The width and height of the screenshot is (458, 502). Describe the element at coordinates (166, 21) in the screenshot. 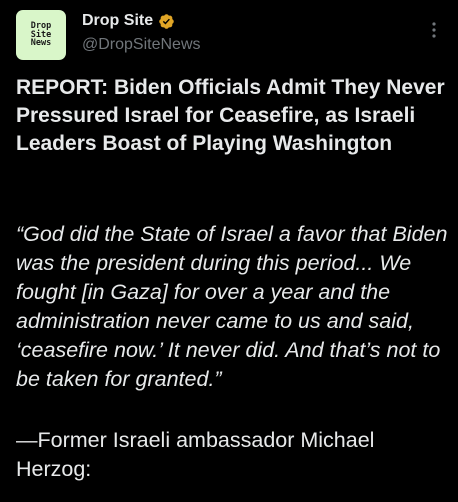

I see `verified-badge-icon` at that location.